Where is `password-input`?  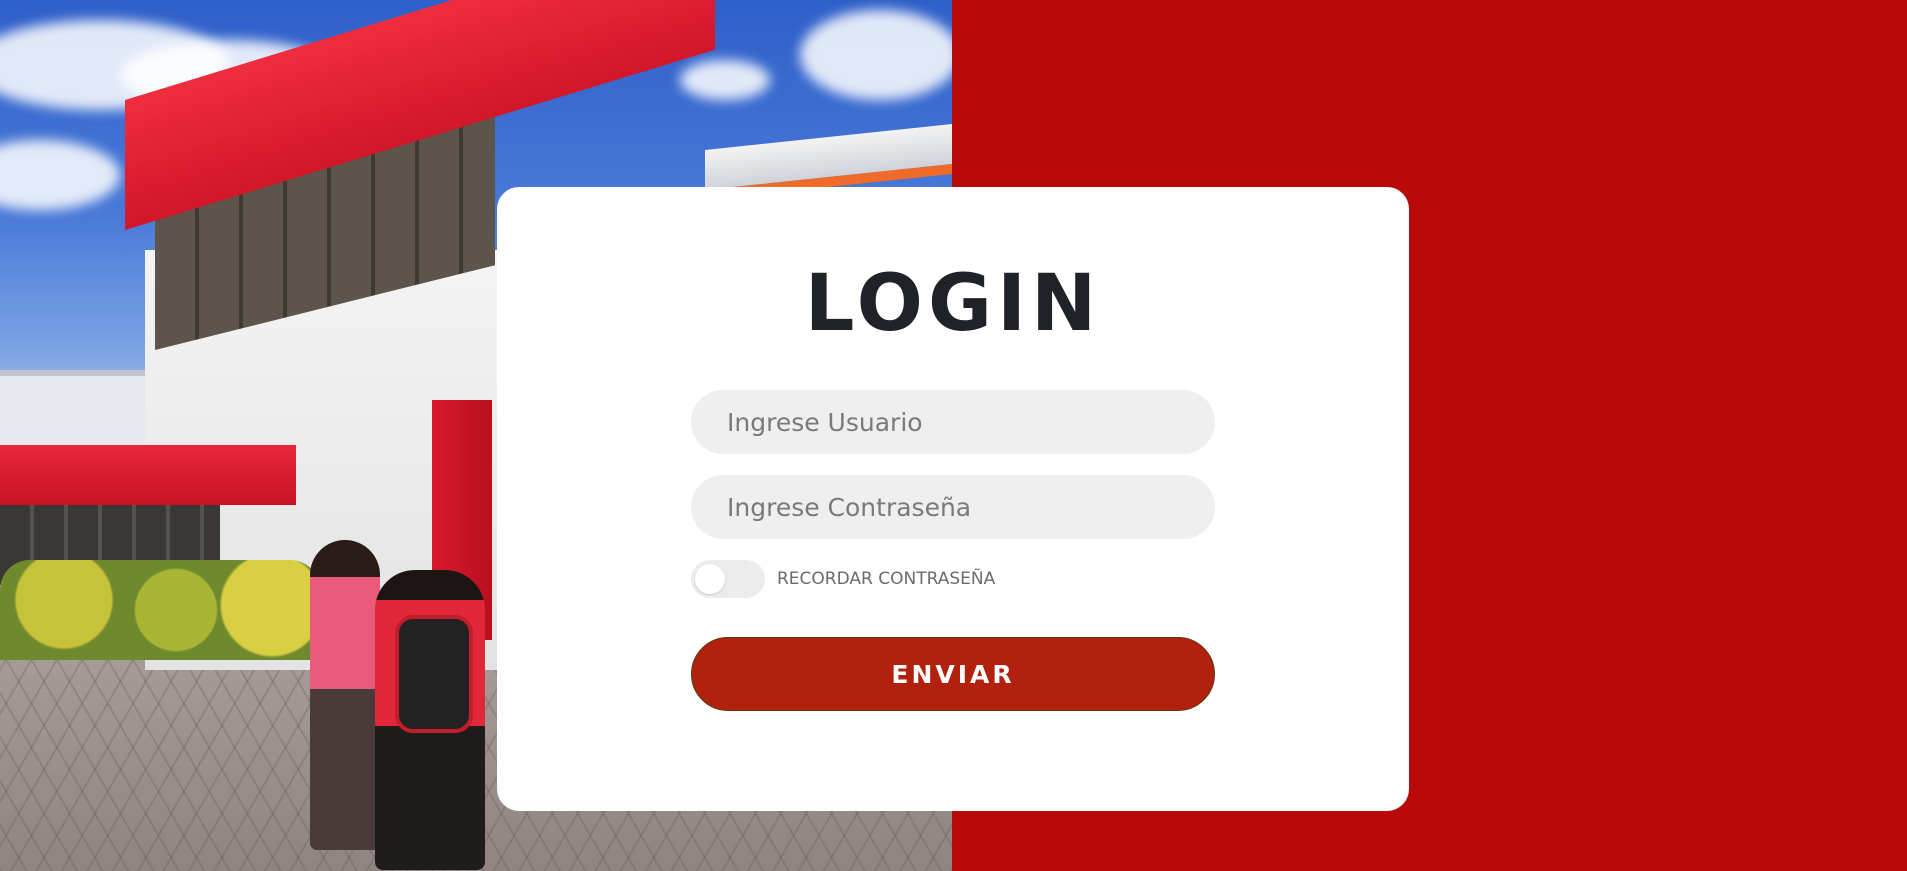
password-input is located at coordinates (953, 507).